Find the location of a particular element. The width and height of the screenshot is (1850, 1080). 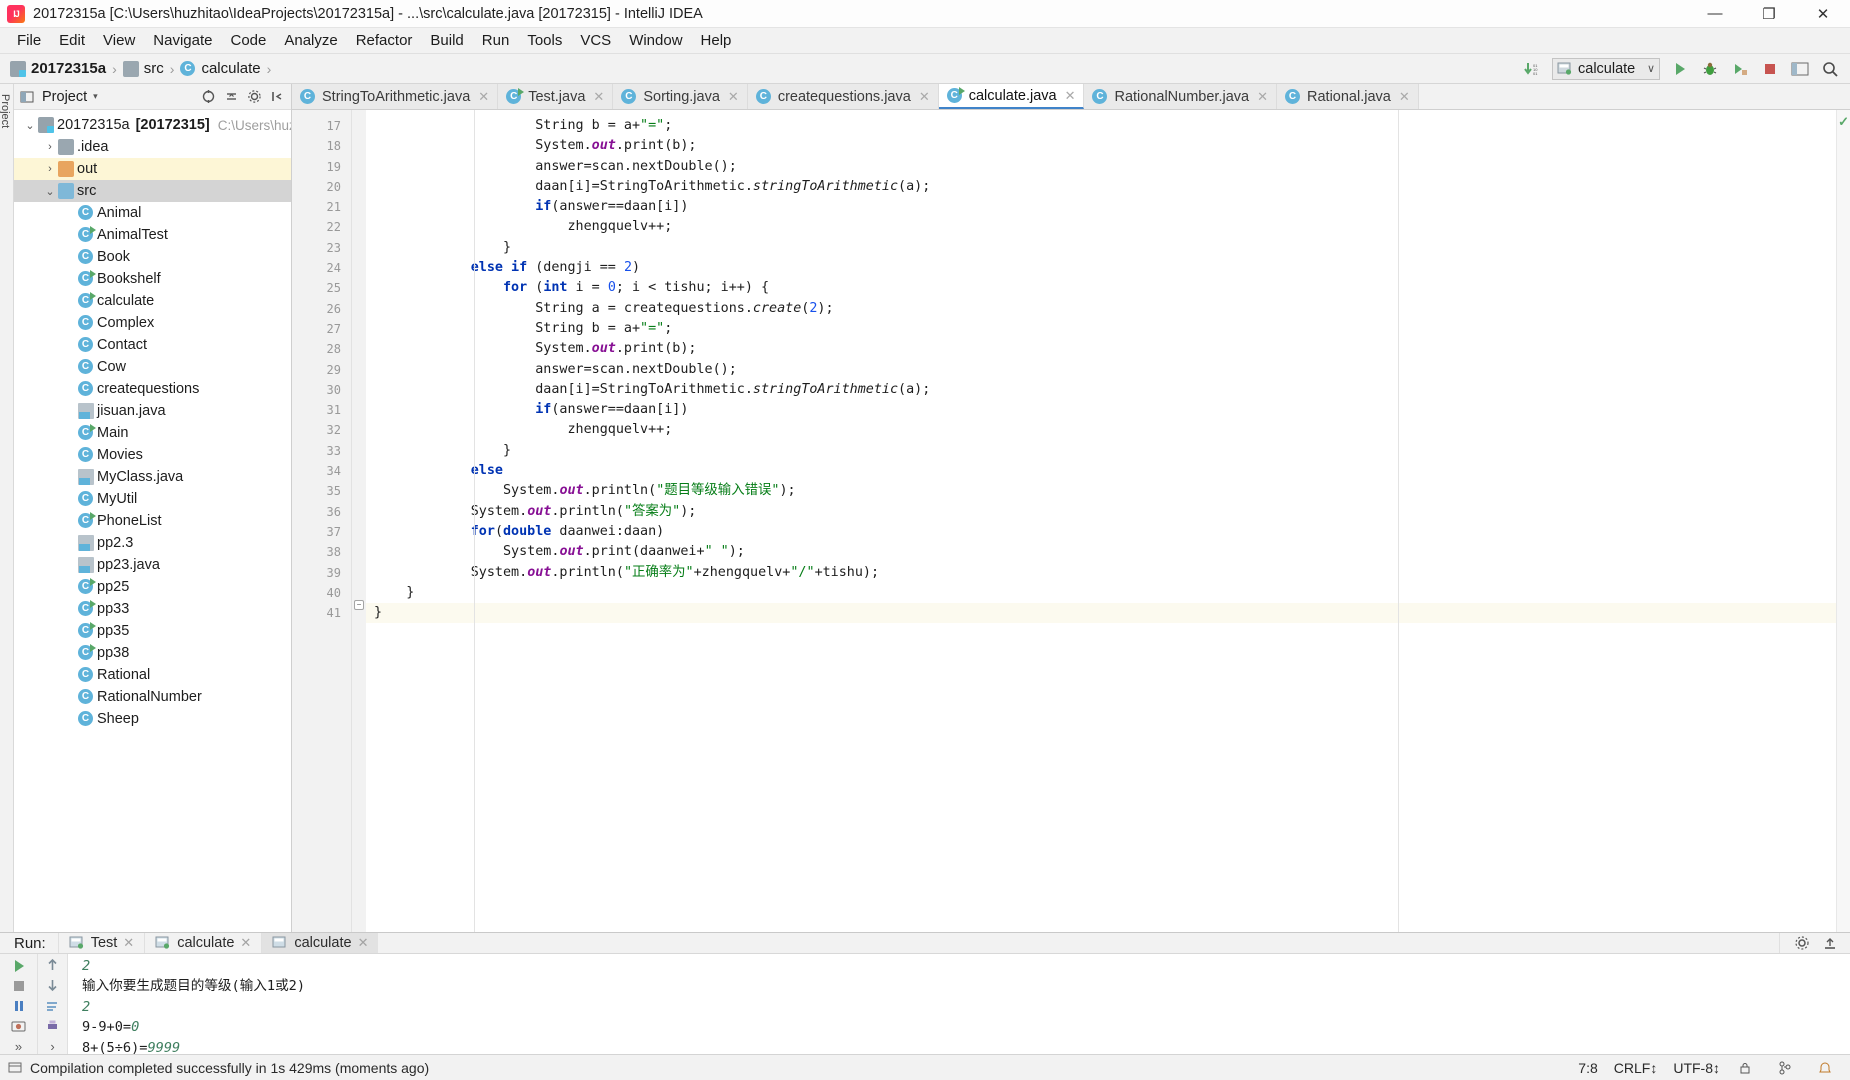

run-configuration-selector: calculate ∨ is located at coordinates (1606, 68).